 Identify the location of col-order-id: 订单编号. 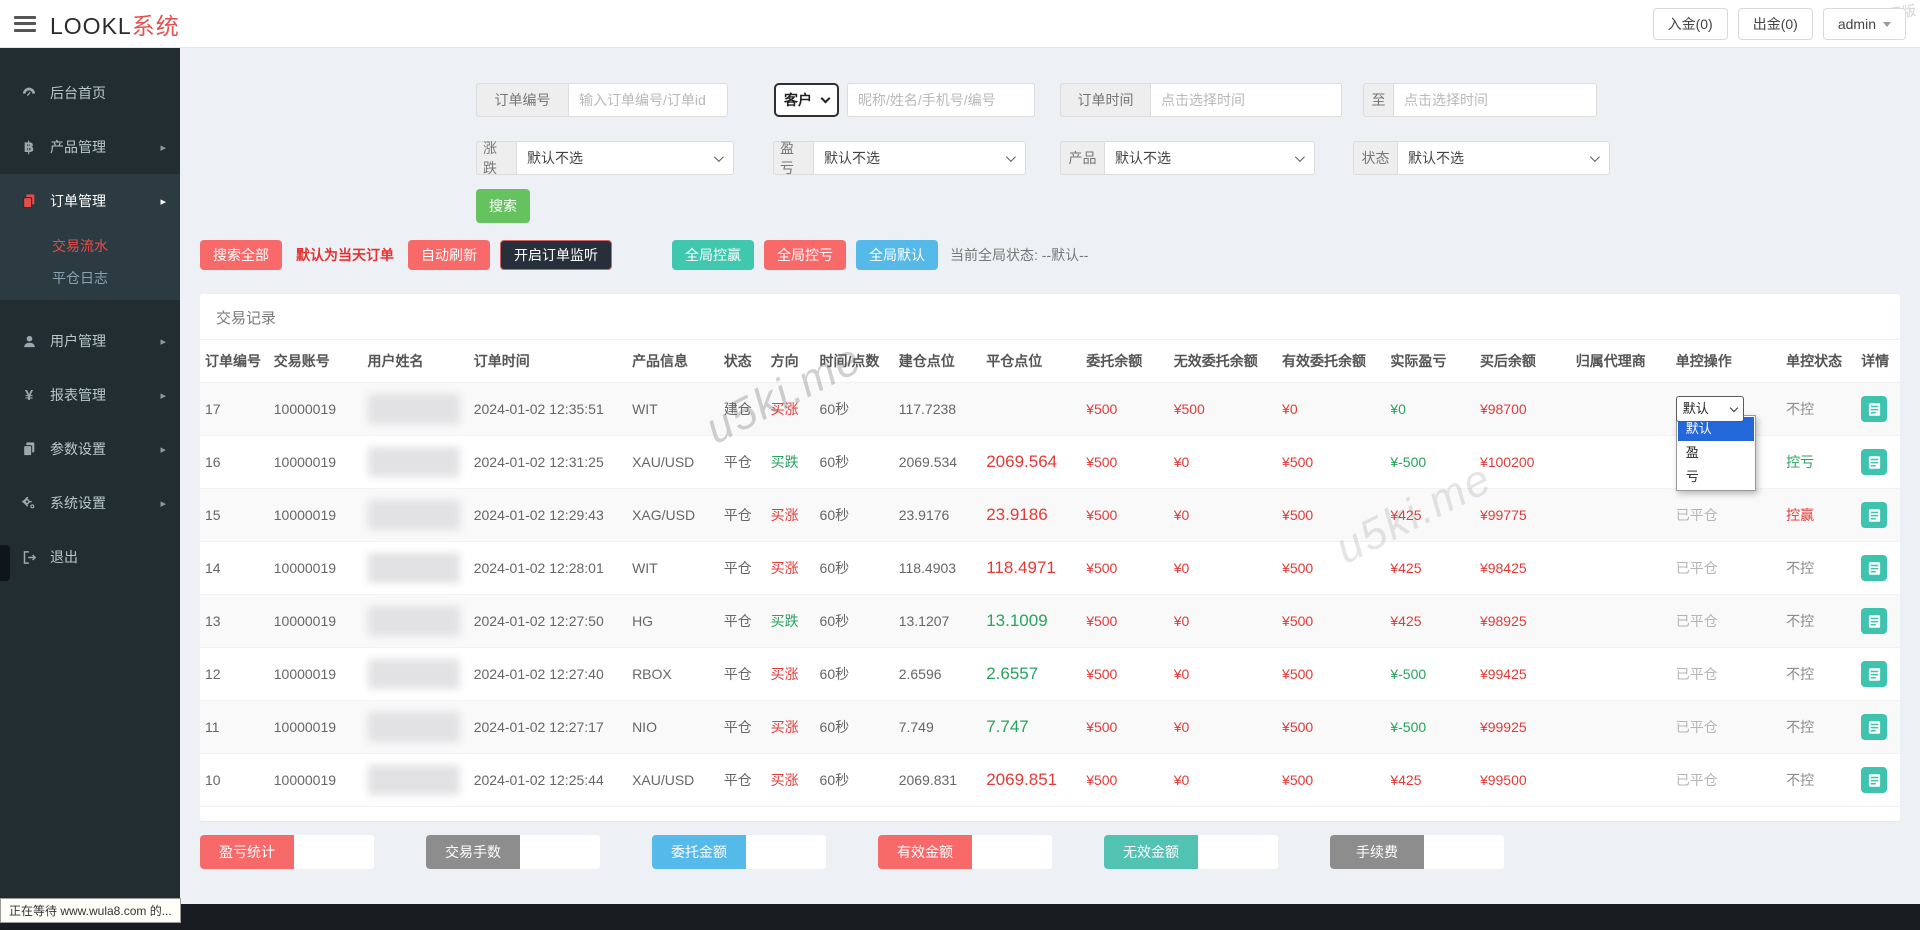
(234, 361).